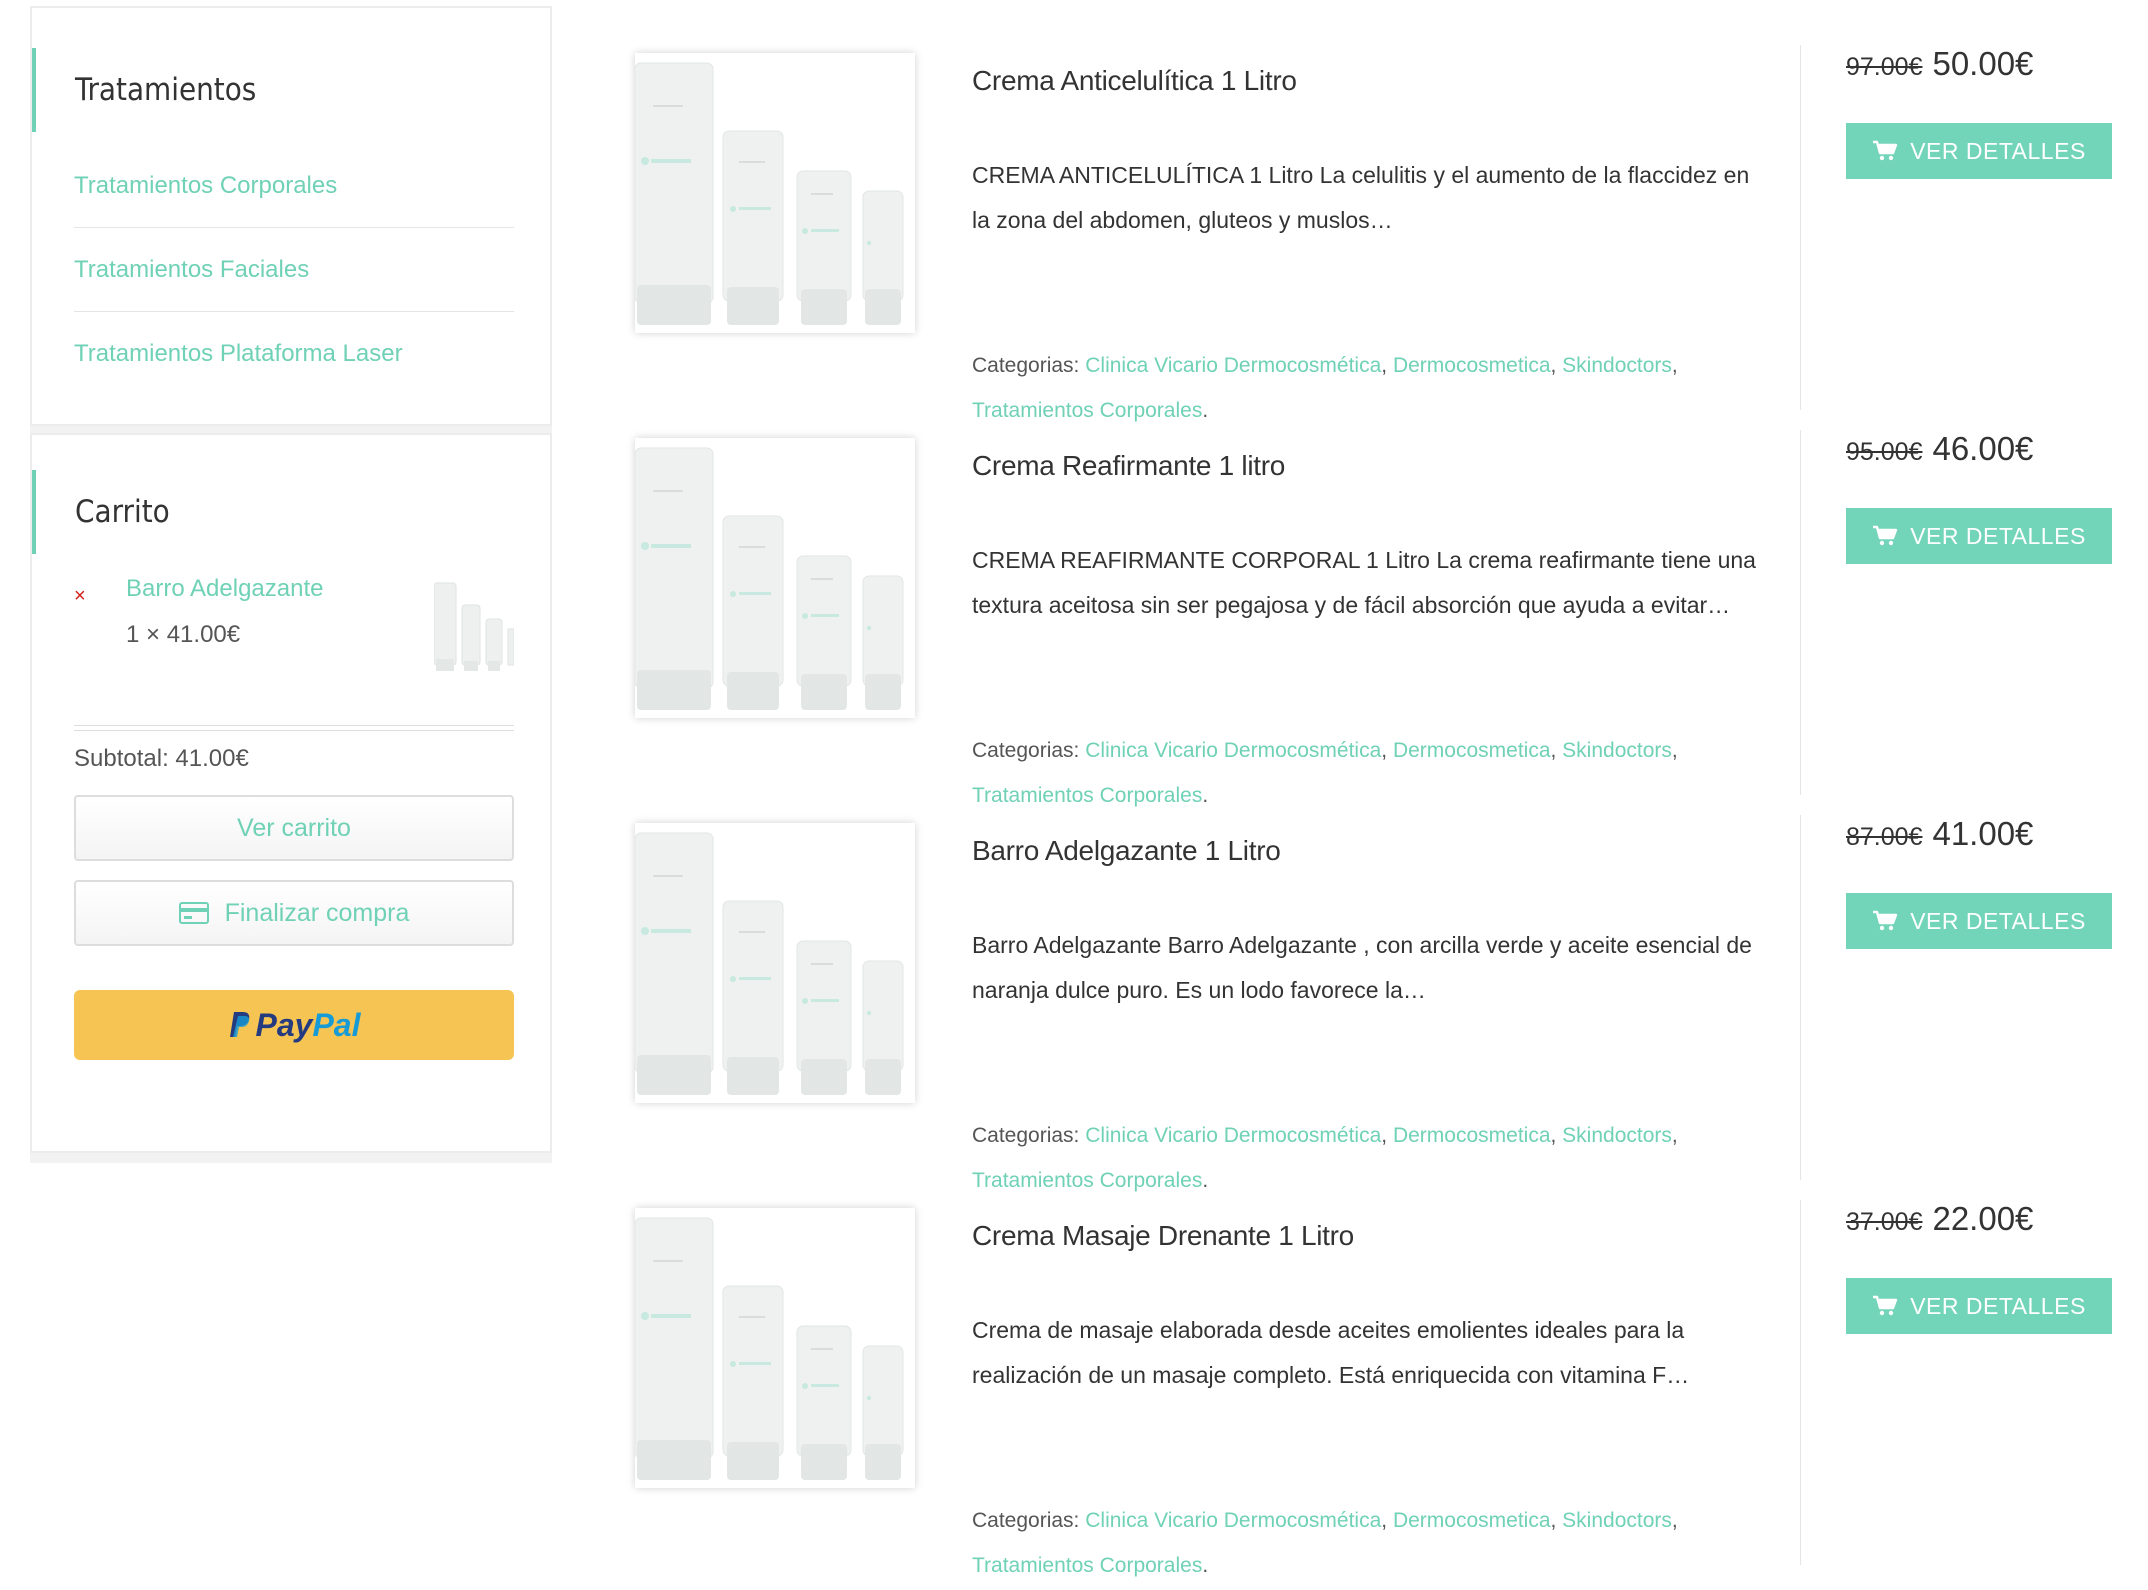 Image resolution: width=2148 pixels, height=1590 pixels. What do you see at coordinates (183, 634) in the screenshot?
I see `cart-item-quantity: 1 × 41.00€` at bounding box center [183, 634].